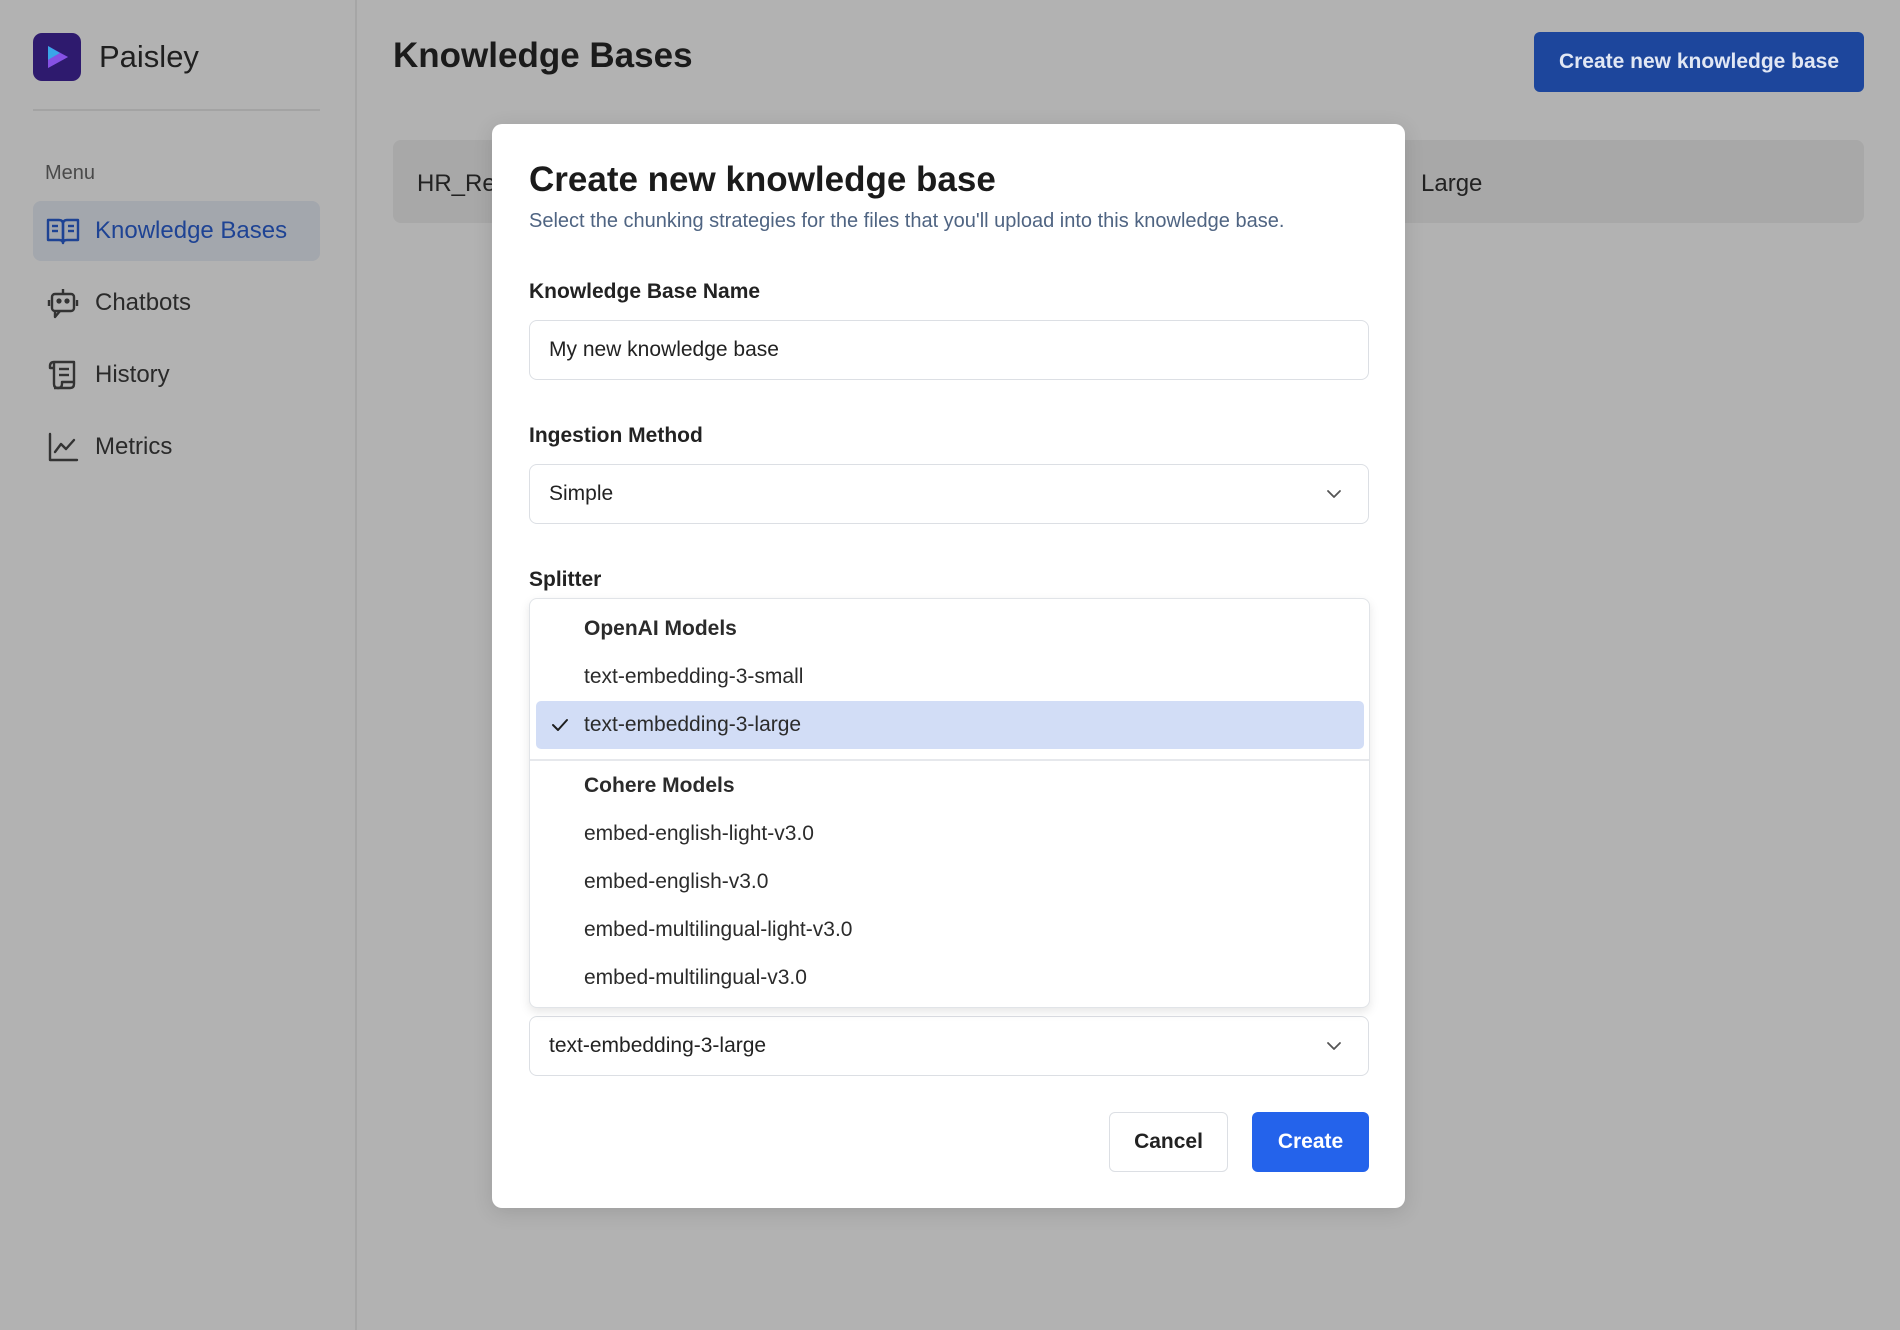 Image resolution: width=1900 pixels, height=1330 pixels. I want to click on option-embed-multilingual-light-v3: embed-multilingual-light-v3.0, so click(950, 930).